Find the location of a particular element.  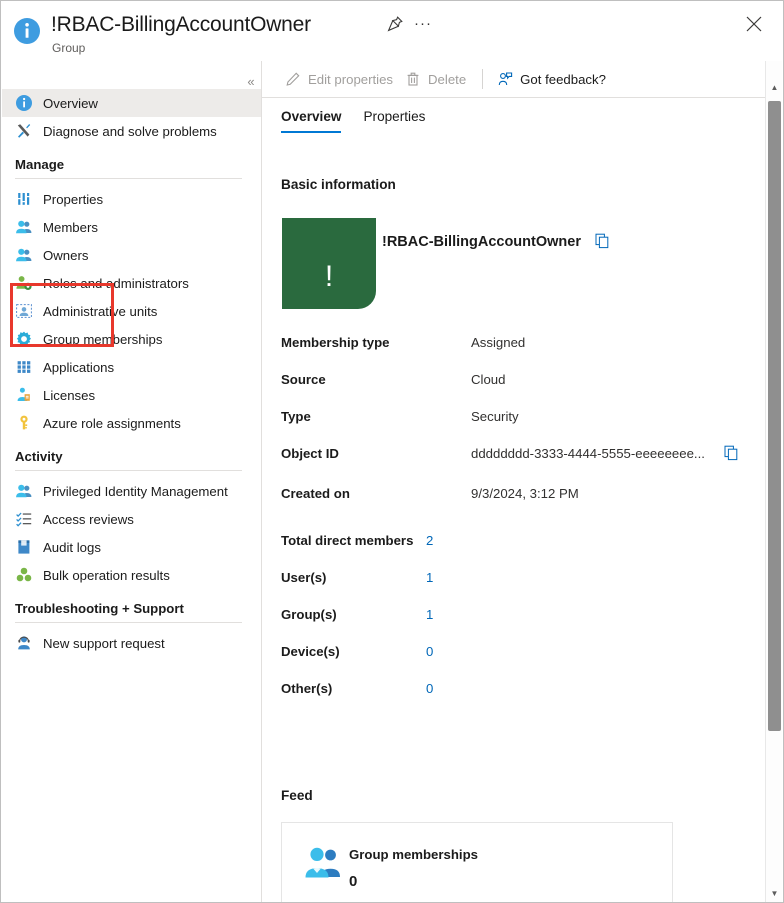

support-person-icon is located at coordinates (24, 643).